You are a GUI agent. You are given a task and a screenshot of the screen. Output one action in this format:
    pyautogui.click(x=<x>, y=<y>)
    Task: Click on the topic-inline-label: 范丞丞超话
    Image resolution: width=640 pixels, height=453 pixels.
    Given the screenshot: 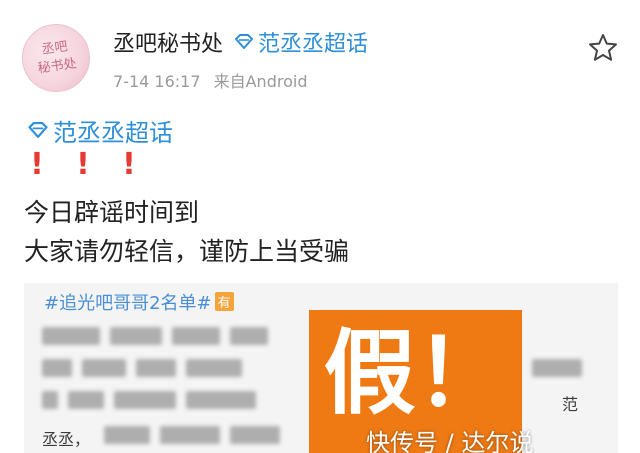 What is the action you would take?
    pyautogui.click(x=313, y=44)
    